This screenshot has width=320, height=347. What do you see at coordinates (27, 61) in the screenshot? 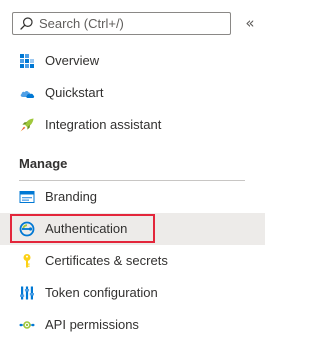
I see `overview-icon` at bounding box center [27, 61].